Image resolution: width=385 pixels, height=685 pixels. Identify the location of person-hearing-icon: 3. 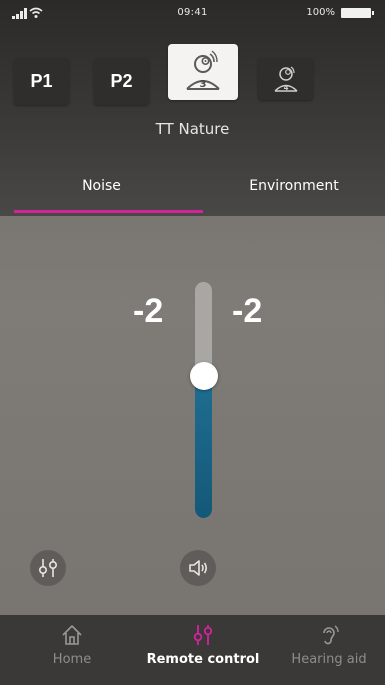
(203, 70).